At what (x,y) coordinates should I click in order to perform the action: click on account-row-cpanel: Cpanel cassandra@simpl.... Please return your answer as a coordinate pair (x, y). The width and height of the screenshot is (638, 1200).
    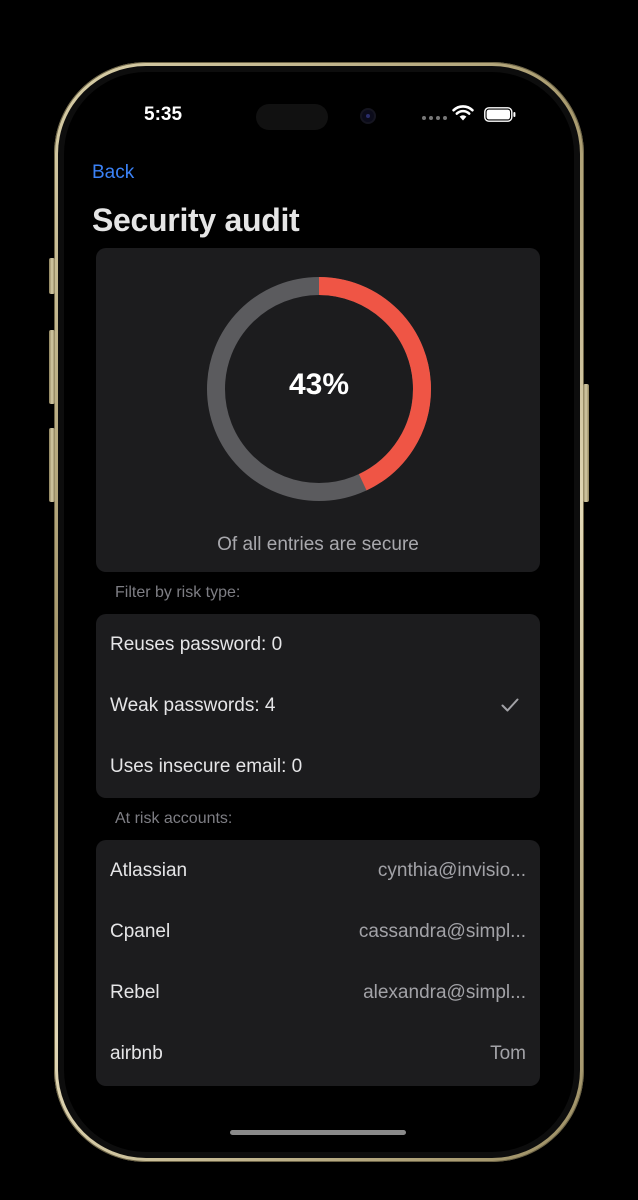
    Looking at the image, I should click on (318, 931).